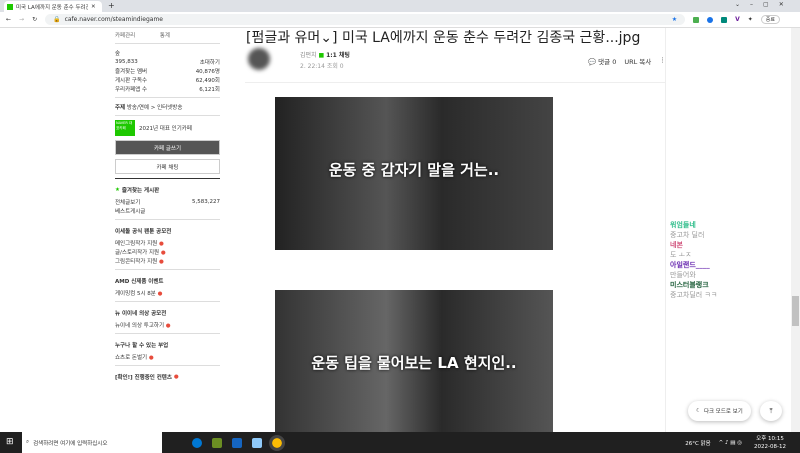  What do you see at coordinates (771, 411) in the screenshot?
I see `scroll-top-button: ⤒` at bounding box center [771, 411].